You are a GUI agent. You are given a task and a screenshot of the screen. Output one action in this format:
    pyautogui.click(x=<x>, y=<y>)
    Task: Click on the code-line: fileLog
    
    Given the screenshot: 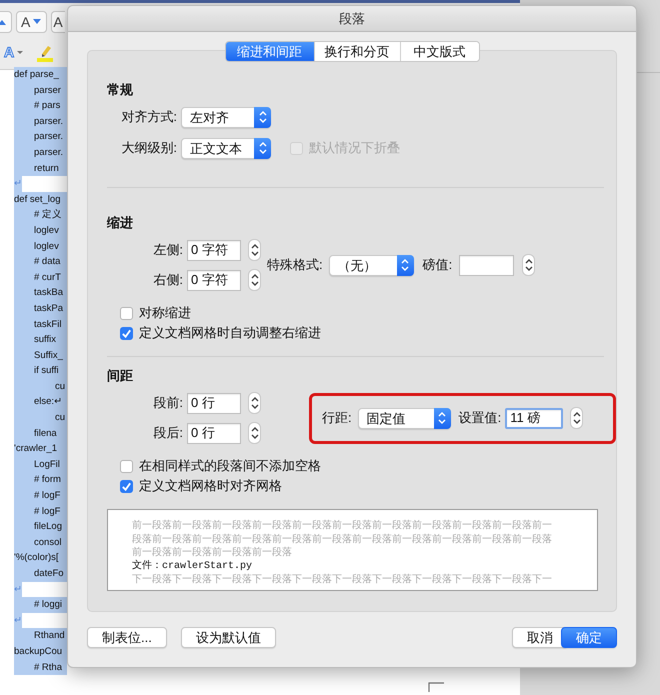 What is the action you would take?
    pyautogui.click(x=47, y=527)
    